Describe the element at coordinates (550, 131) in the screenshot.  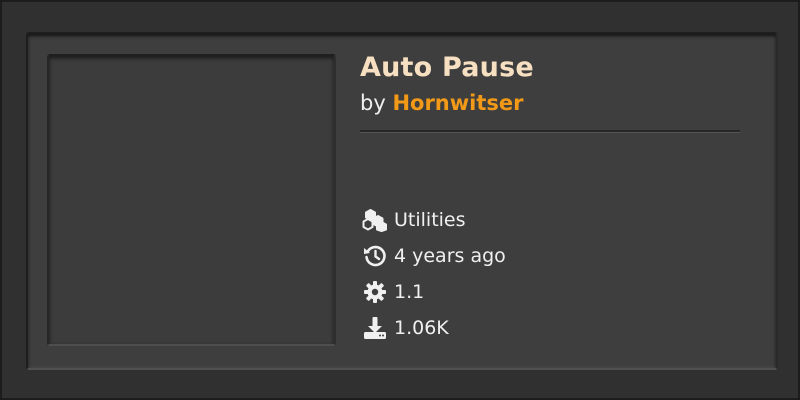
I see `divider` at that location.